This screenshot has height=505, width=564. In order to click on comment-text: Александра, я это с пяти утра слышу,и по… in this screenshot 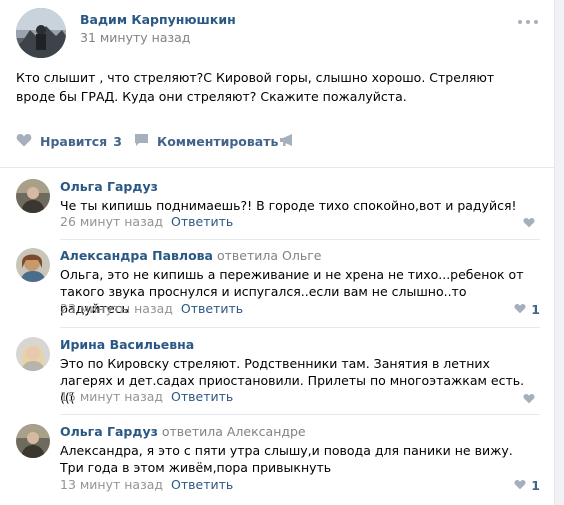, I will do `click(286, 459)`.